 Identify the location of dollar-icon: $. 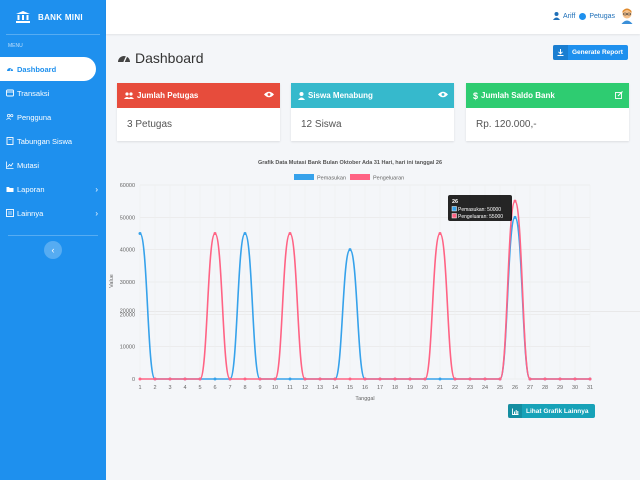
(476, 95).